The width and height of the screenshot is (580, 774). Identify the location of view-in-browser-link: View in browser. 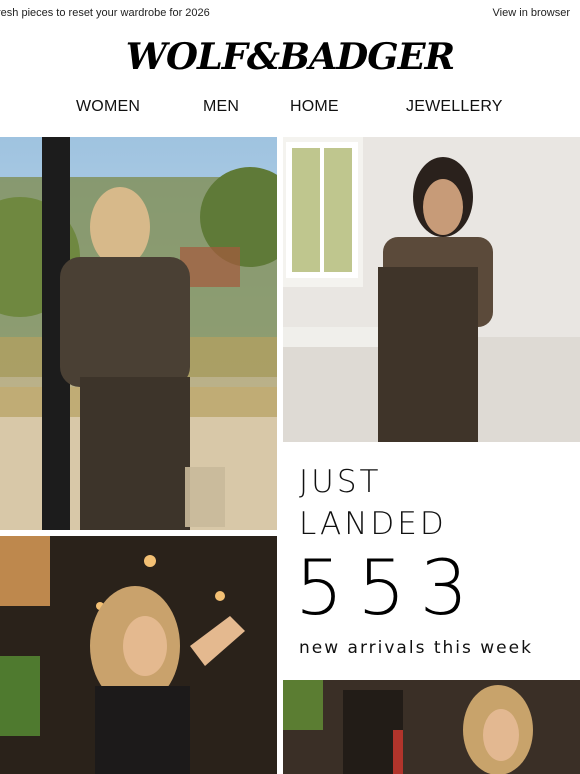
(531, 13).